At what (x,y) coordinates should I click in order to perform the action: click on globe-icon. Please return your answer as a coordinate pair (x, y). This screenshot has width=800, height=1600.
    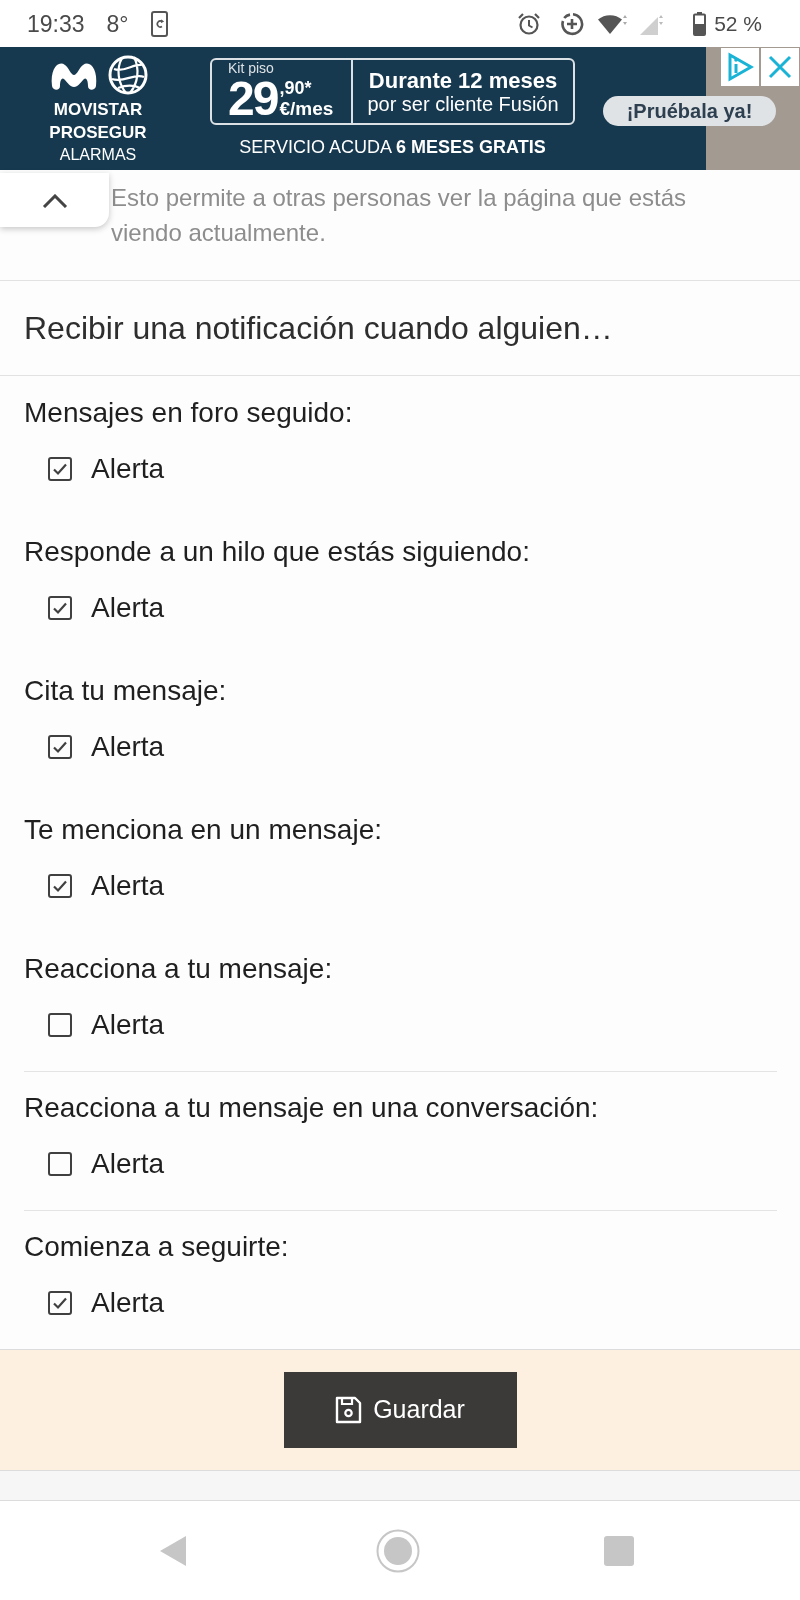
    Looking at the image, I should click on (127, 75).